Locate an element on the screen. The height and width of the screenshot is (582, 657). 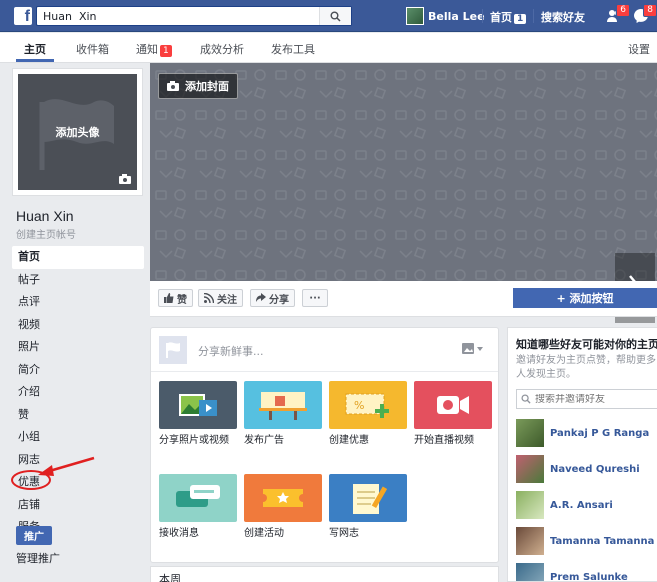
home-label: 首页 is located at coordinates (501, 17).